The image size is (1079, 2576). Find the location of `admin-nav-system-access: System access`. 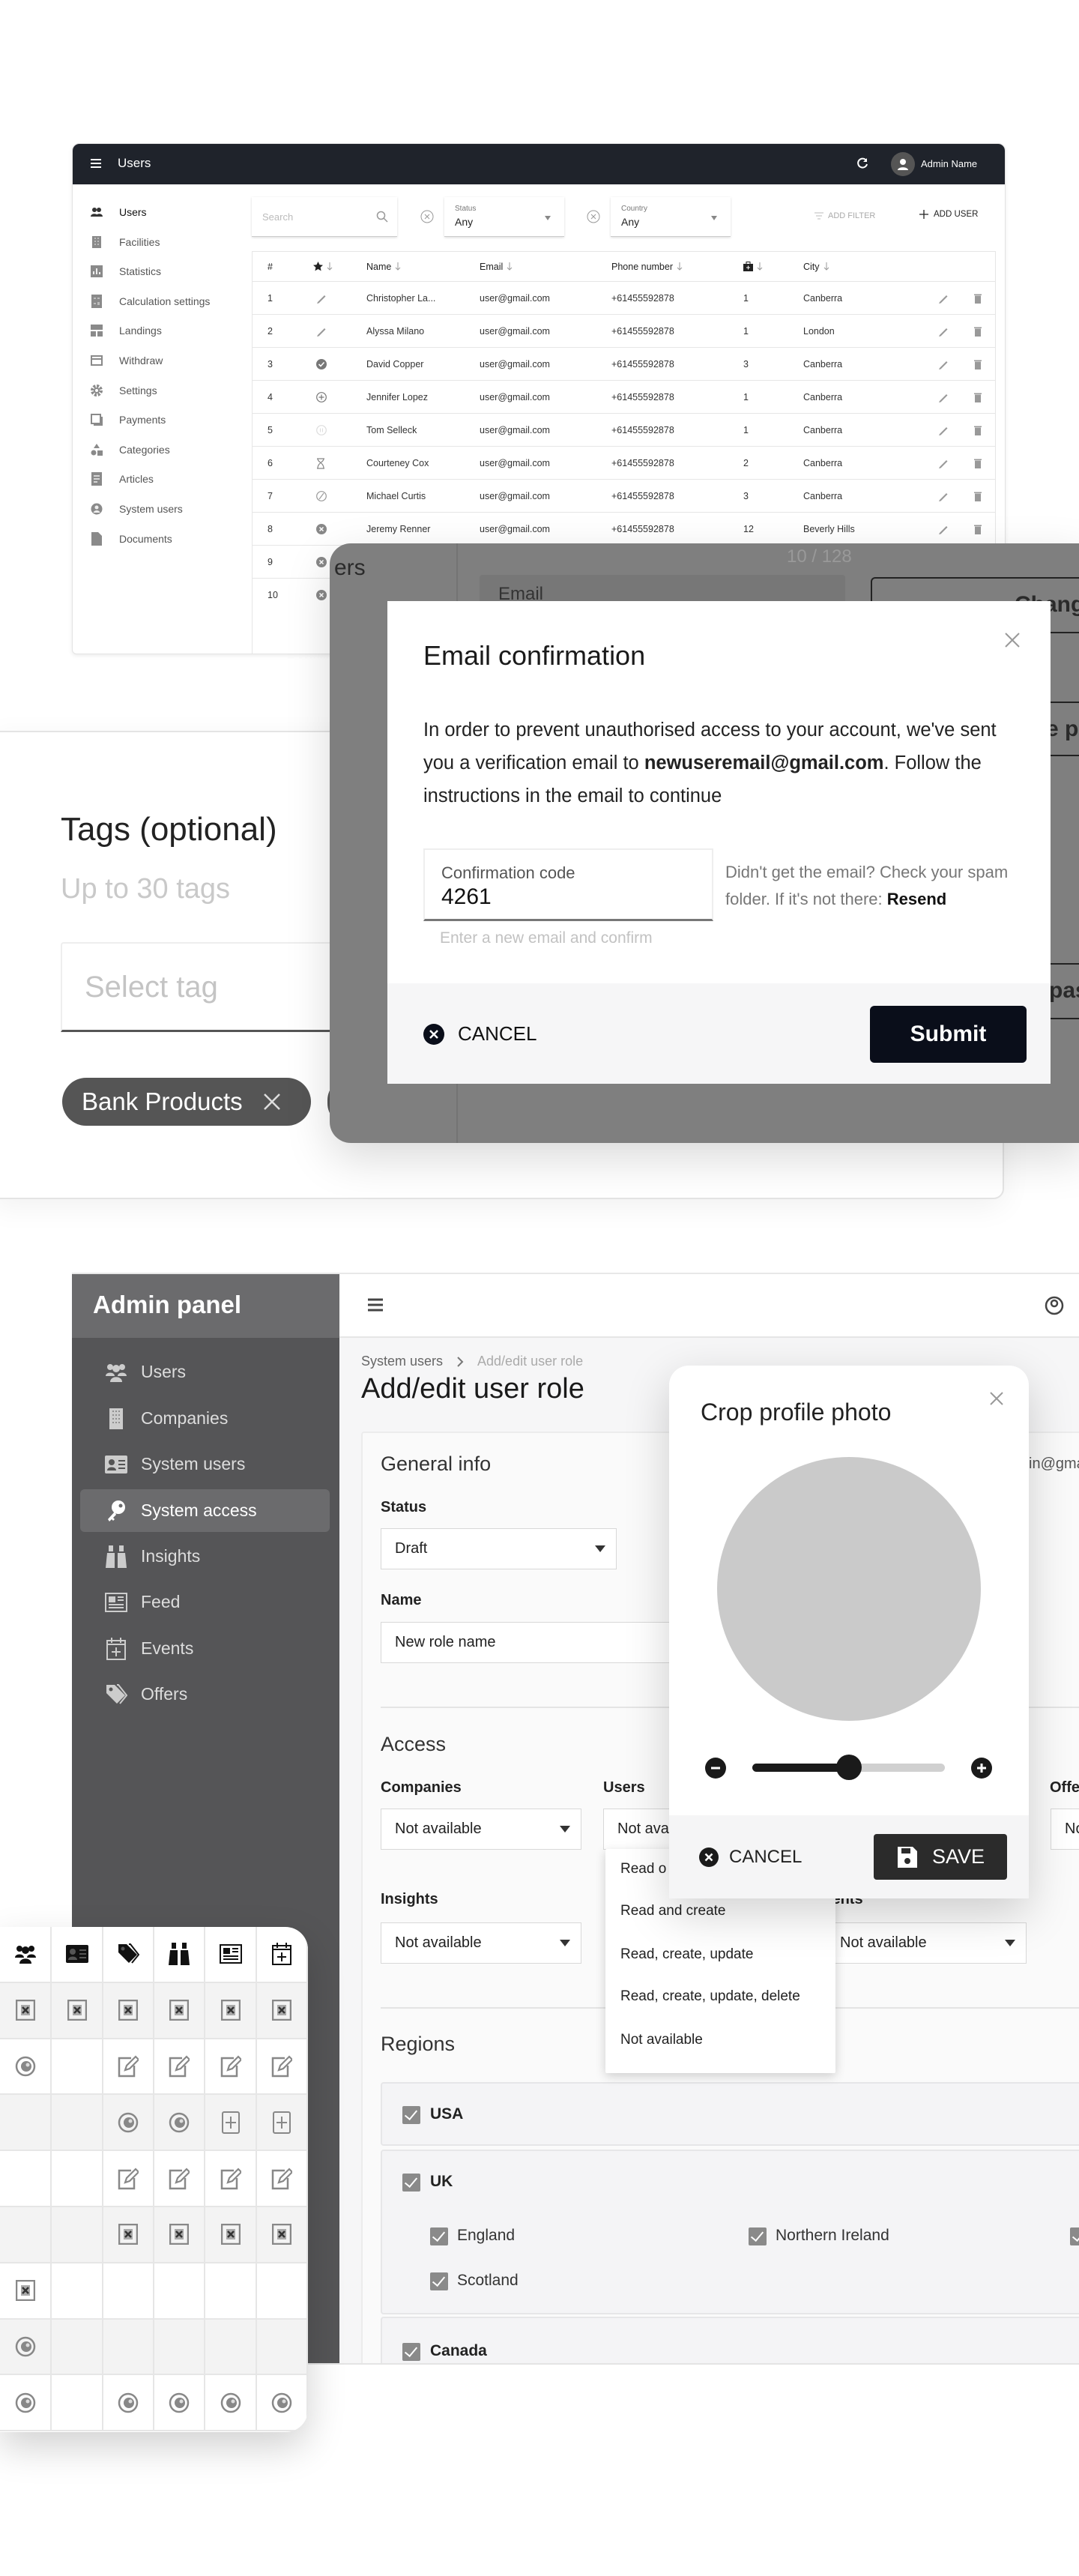

admin-nav-system-access: System access is located at coordinates (205, 1511).